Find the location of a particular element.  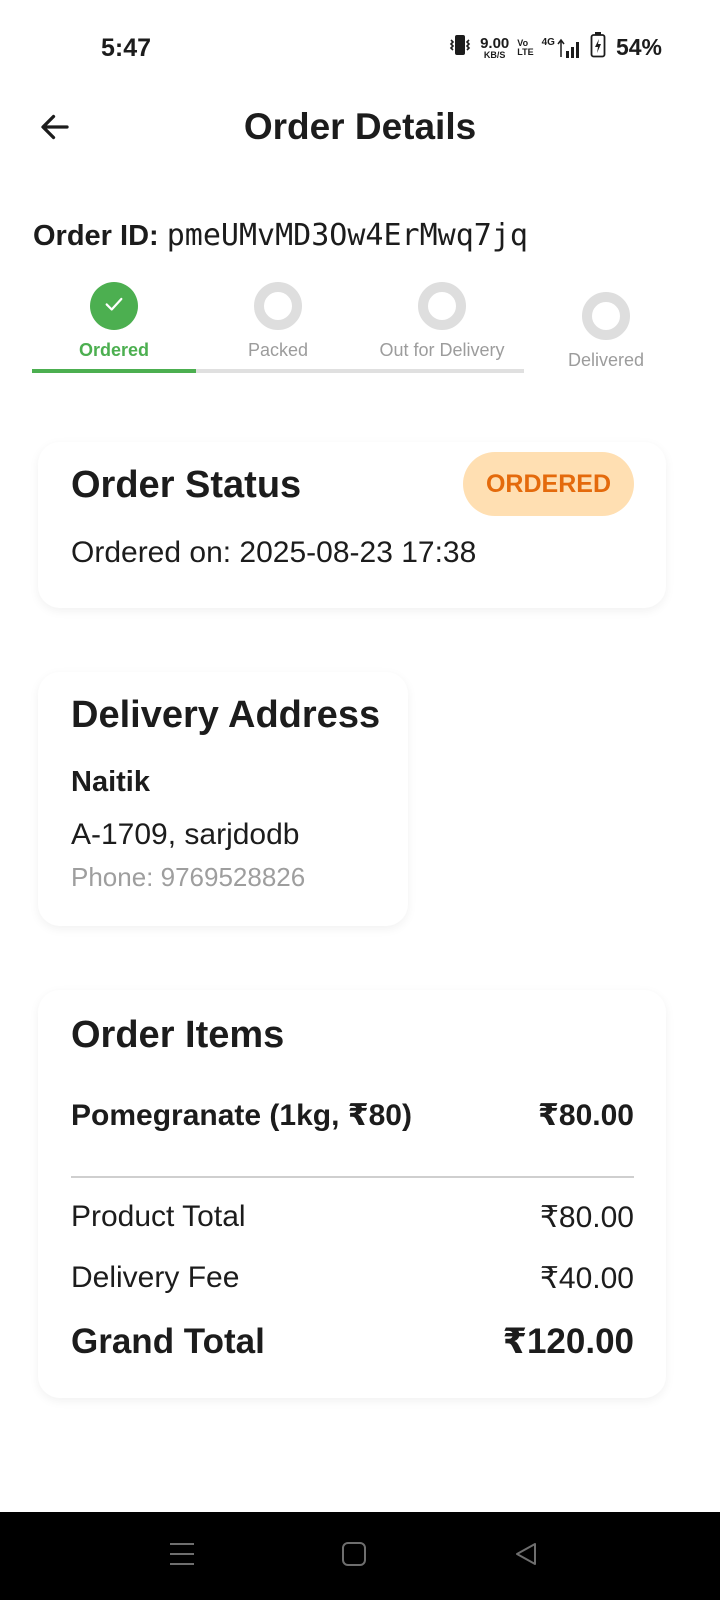

order-id-value: pmeUMvMD3Ow4ErMwq7jq is located at coordinates (347, 235).